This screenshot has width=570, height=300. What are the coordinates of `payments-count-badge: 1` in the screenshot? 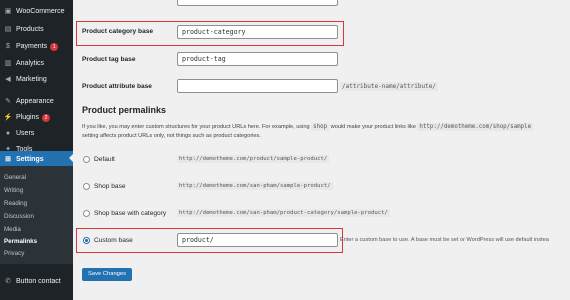 It's located at (54, 46).